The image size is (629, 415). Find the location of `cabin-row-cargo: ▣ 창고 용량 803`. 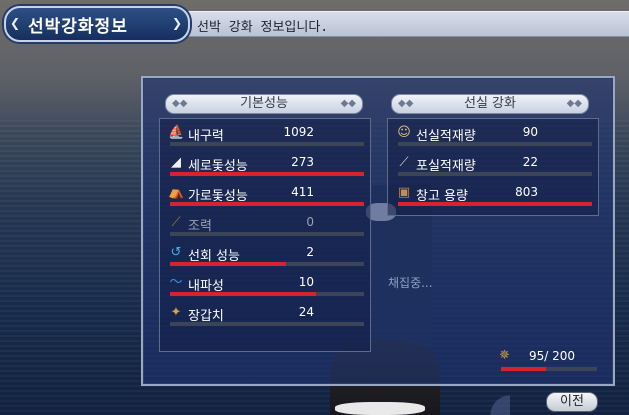

cabin-row-cargo: ▣ 창고 용량 803 is located at coordinates (493, 195).